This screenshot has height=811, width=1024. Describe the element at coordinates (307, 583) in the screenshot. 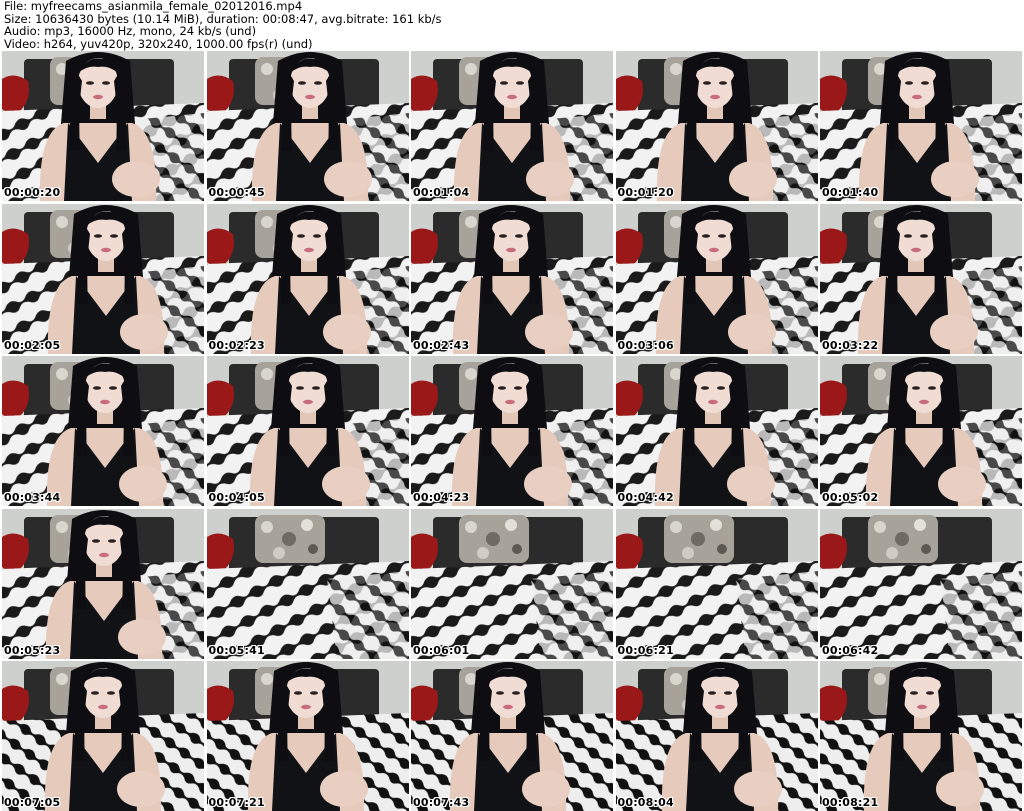

I see `video-thumbnail: 00:05:41` at that location.